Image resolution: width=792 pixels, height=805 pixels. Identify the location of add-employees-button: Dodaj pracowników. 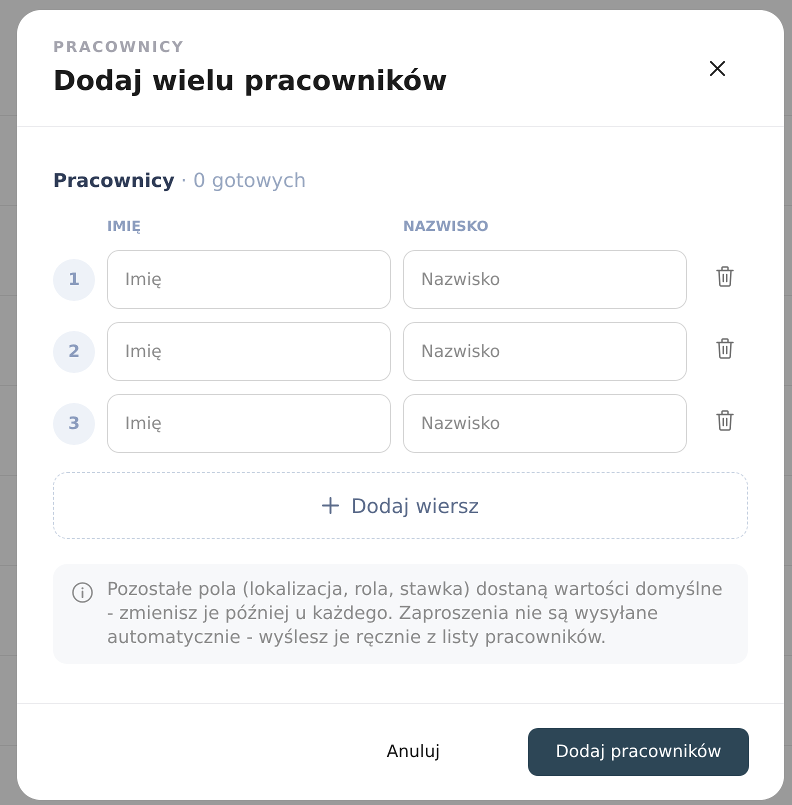
(638, 752).